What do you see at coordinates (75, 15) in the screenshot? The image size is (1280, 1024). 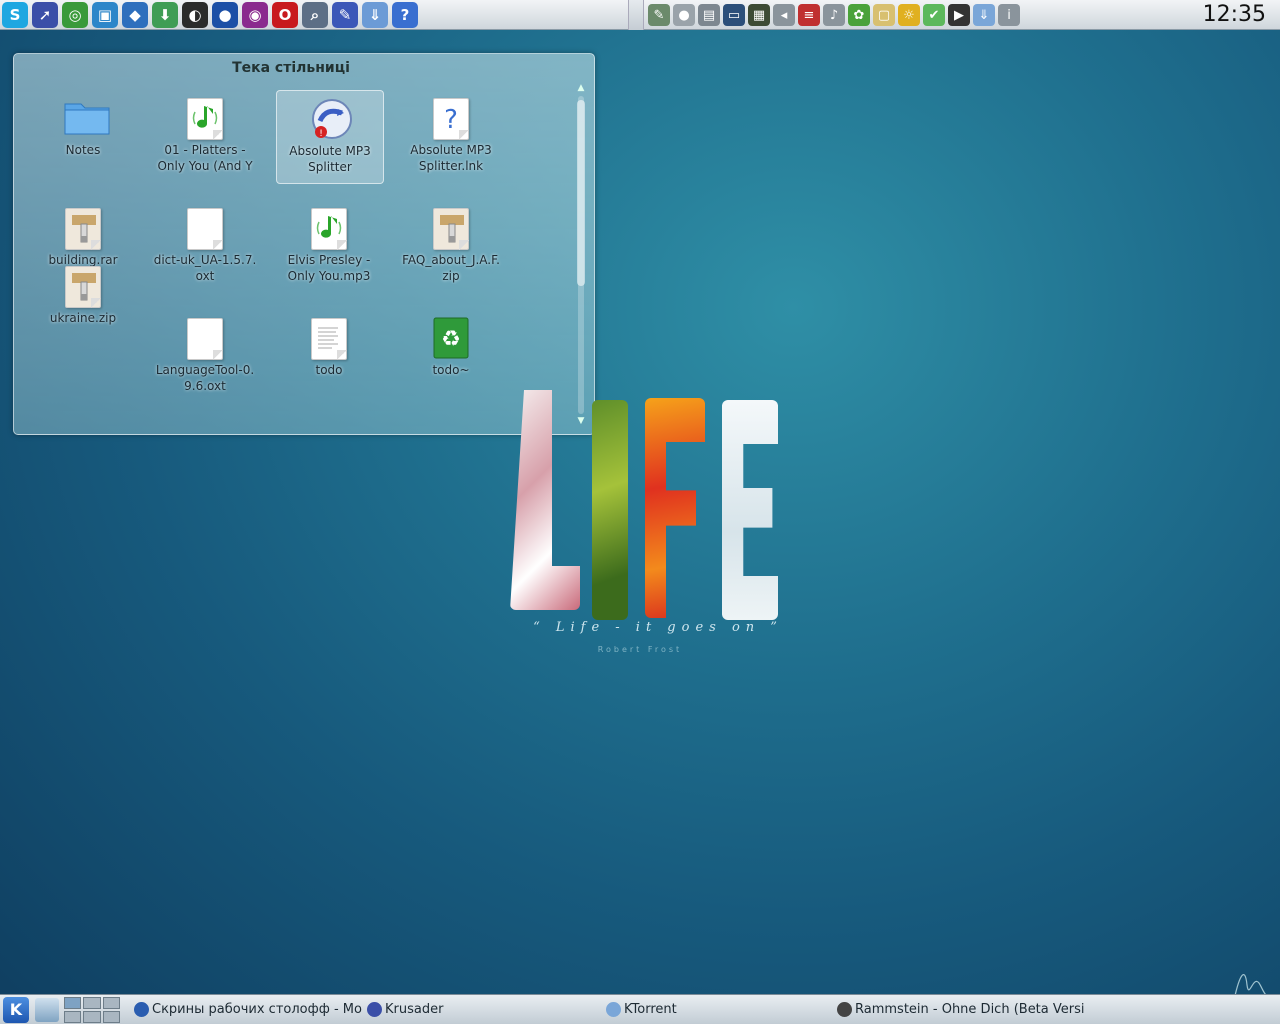 I see `network-icon: ◎` at bounding box center [75, 15].